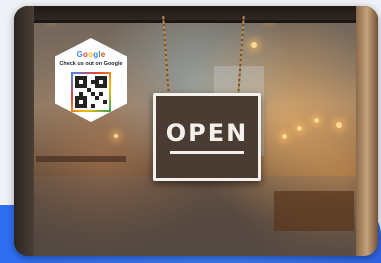 This screenshot has height=263, width=381. I want to click on door-frame-left, so click(24, 131).